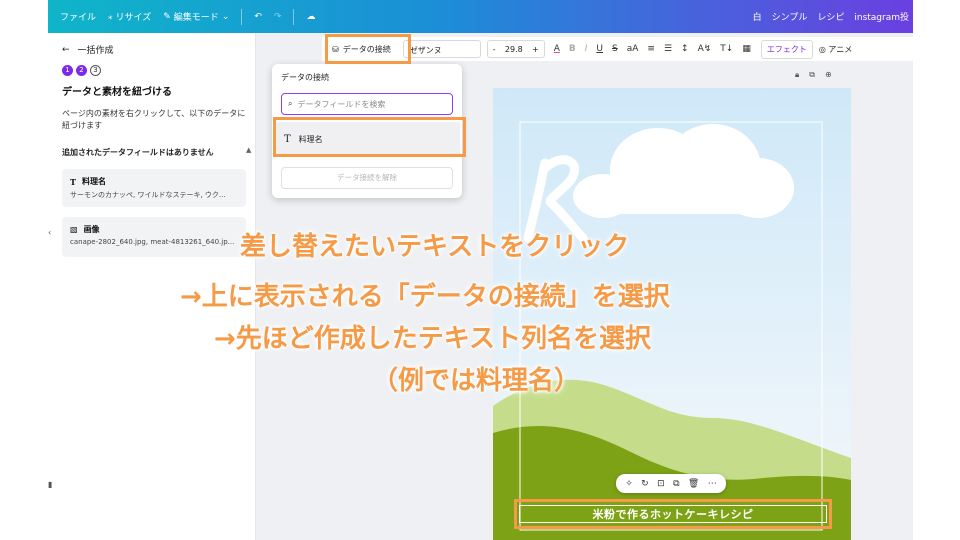  Describe the element at coordinates (797, 75) in the screenshot. I see `lock-icon: 🔒︎` at that location.